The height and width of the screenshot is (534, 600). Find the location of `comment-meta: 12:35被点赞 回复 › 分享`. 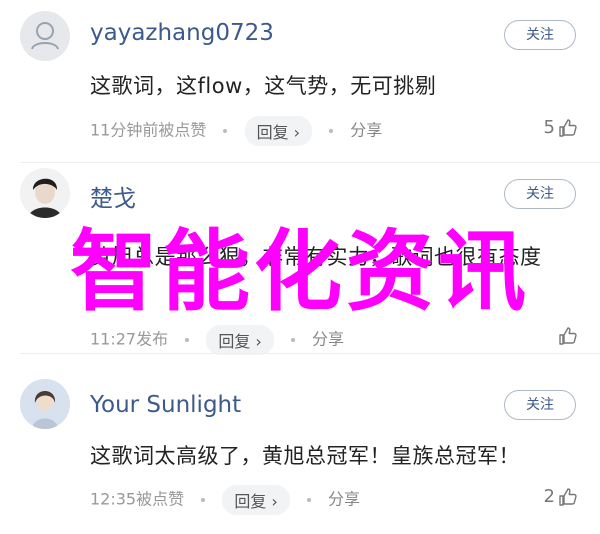

comment-meta: 12:35被点赞 回复 › 分享 is located at coordinates (225, 500).